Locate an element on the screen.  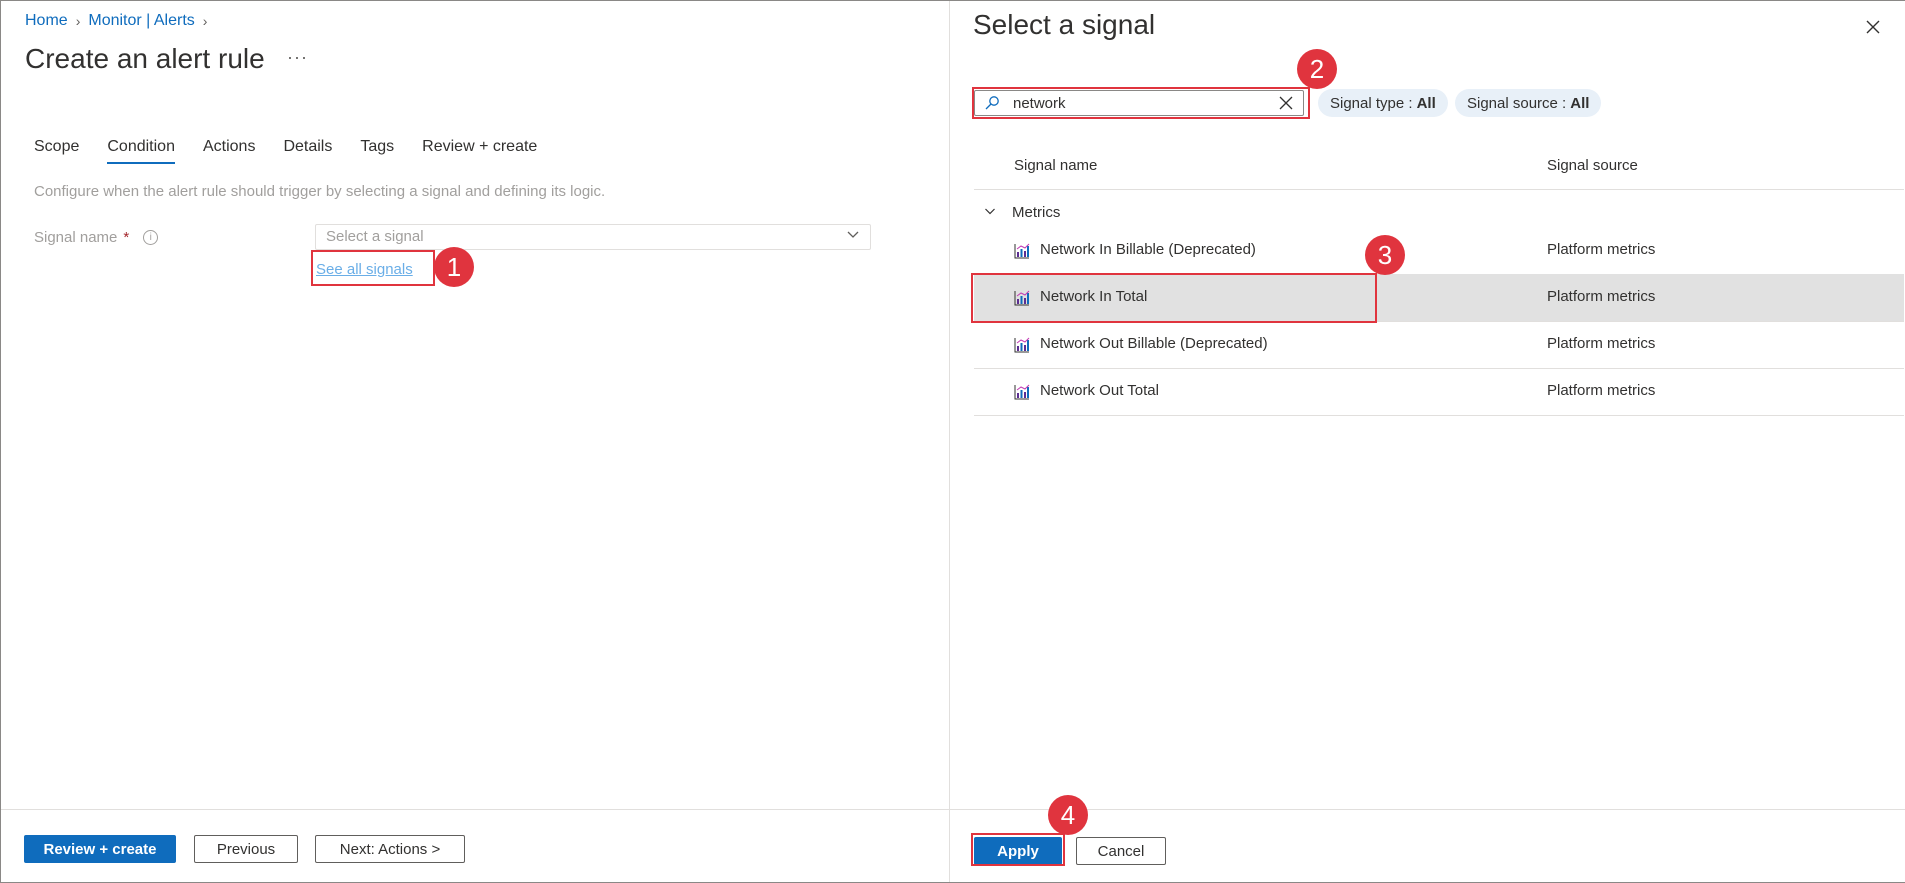
review-create-button: Review + create is located at coordinates (100, 849).